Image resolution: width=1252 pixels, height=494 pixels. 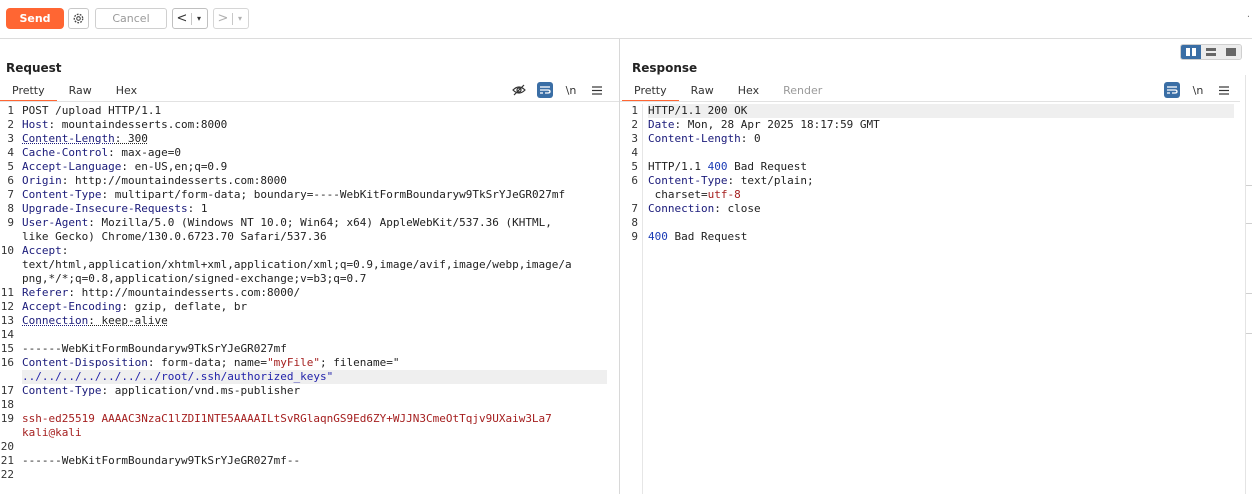 I want to click on header-value: : 0, so click(x=750, y=138).